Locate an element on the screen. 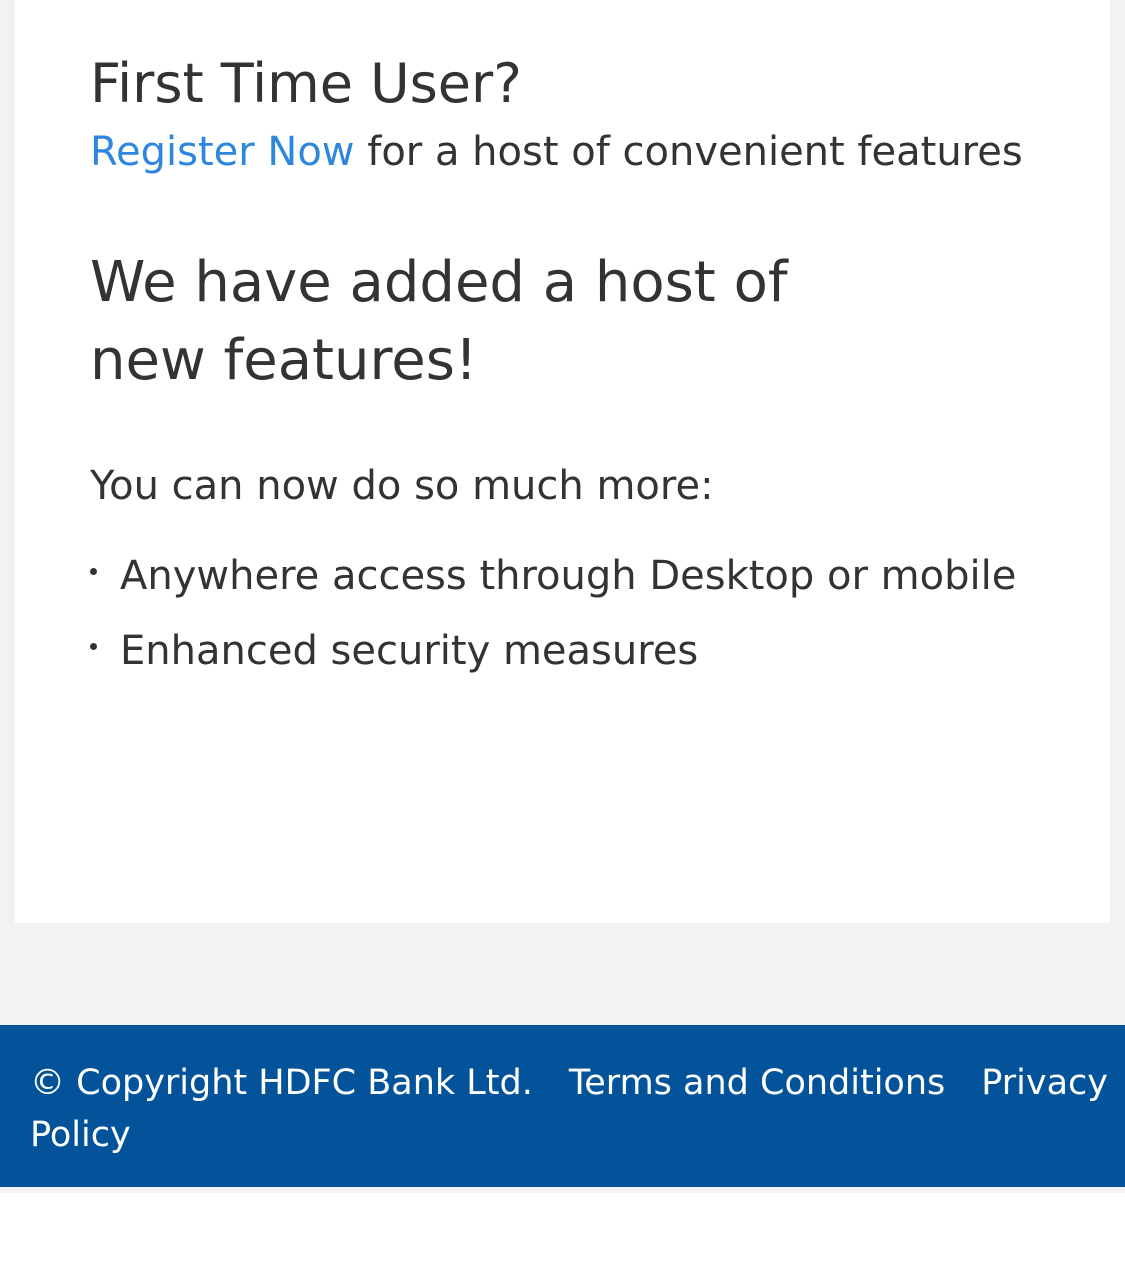  feature-item: Enhanced security measures is located at coordinates (553, 662).